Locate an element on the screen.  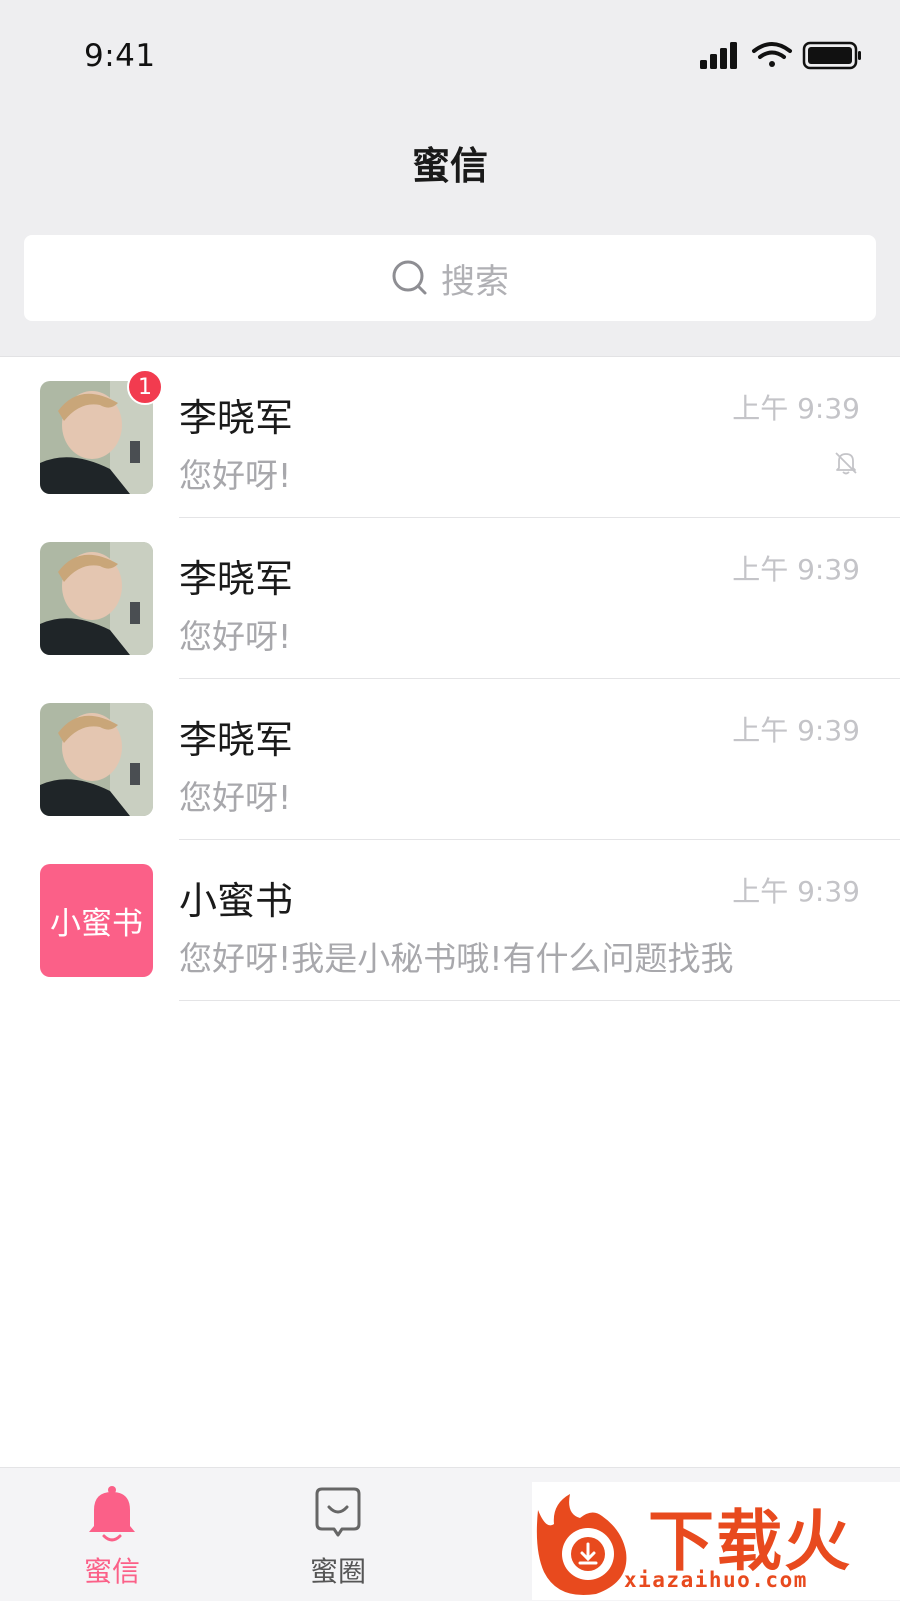
conversation-row: 1 李晓军 上午 9:39 您好呀! is located at coordinates (450, 437).